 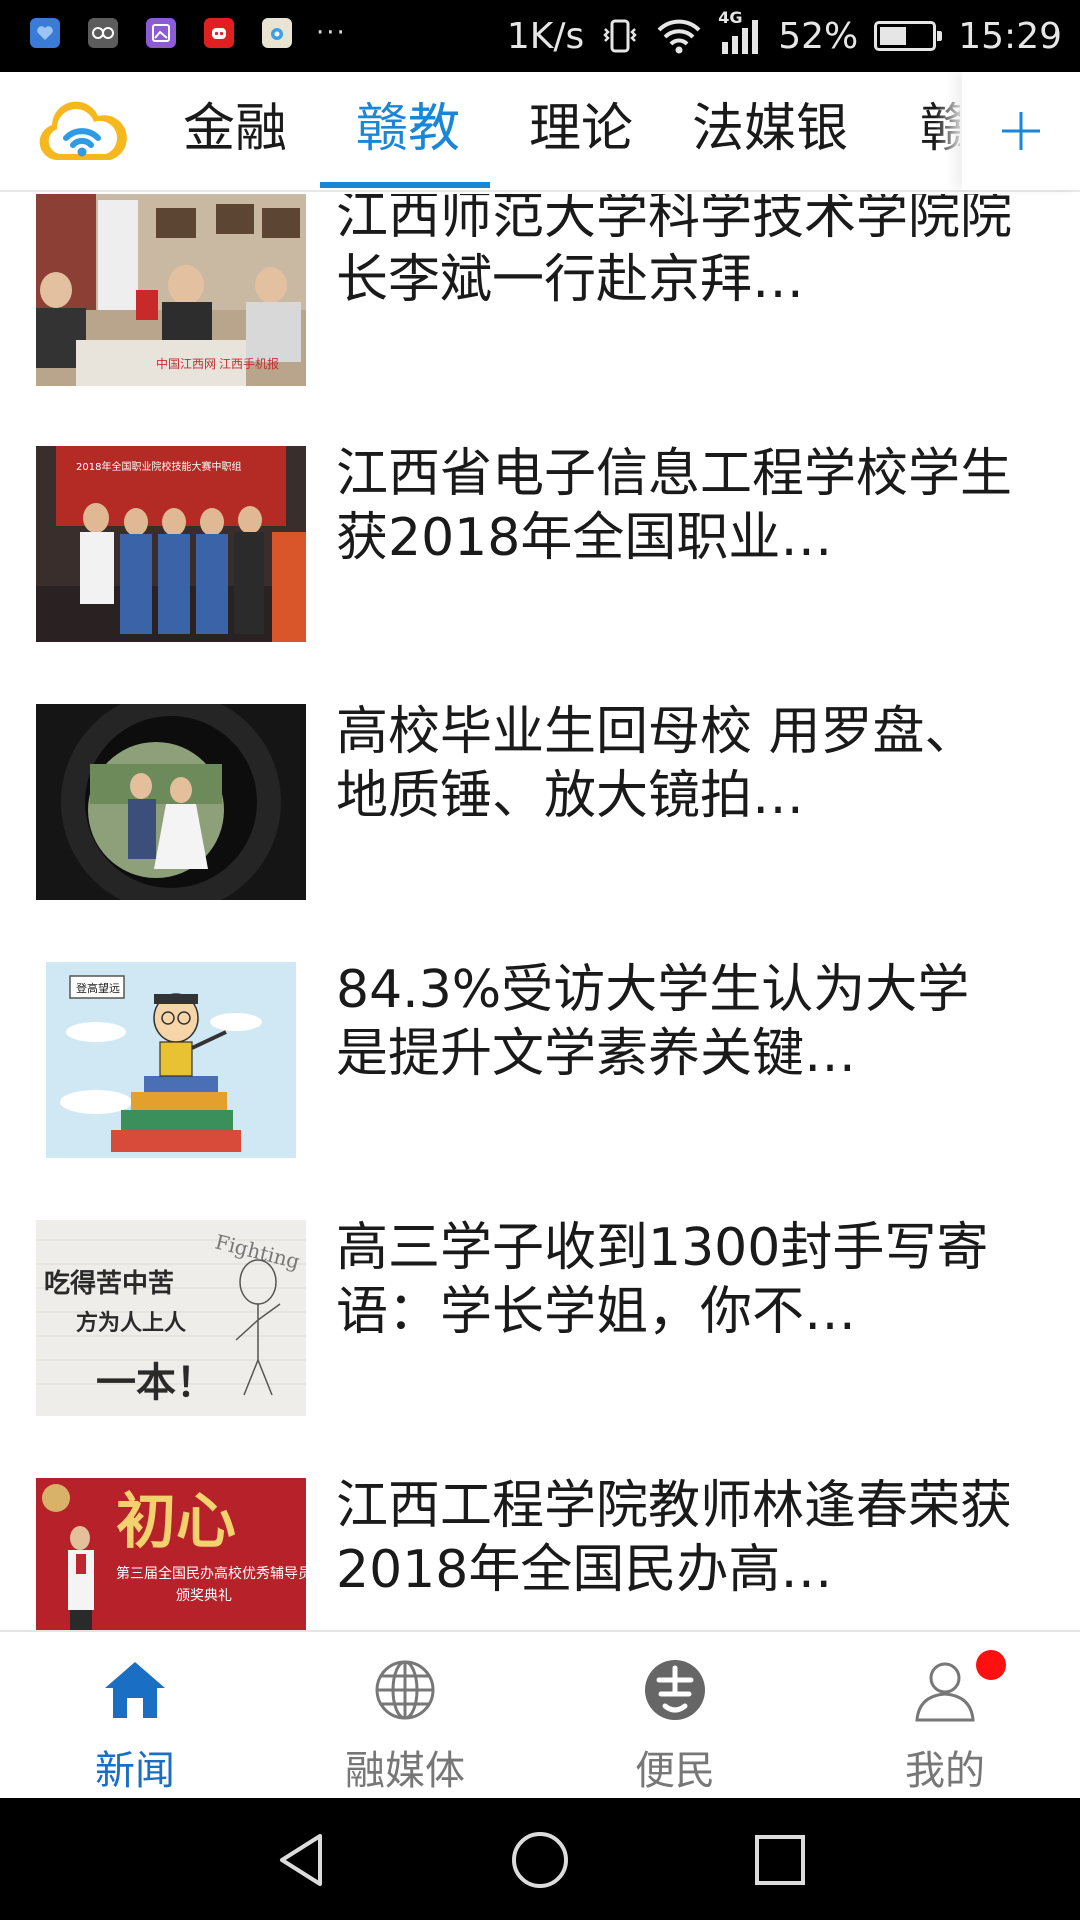 I want to click on news-thumbnail: 初心 第三届全国民办高校优秀辅导员 颁奖典礼, so click(x=171, y=1554).